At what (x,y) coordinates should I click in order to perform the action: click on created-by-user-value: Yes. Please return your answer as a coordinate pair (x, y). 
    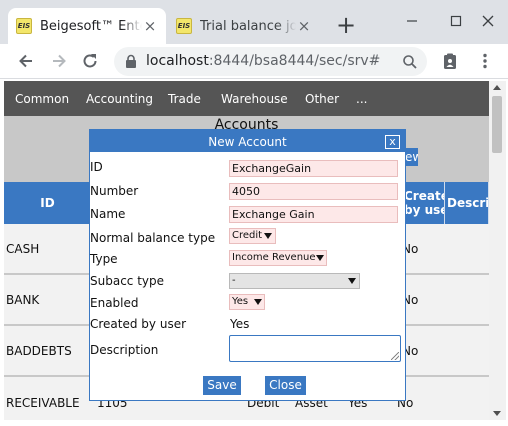
    Looking at the image, I should click on (240, 324).